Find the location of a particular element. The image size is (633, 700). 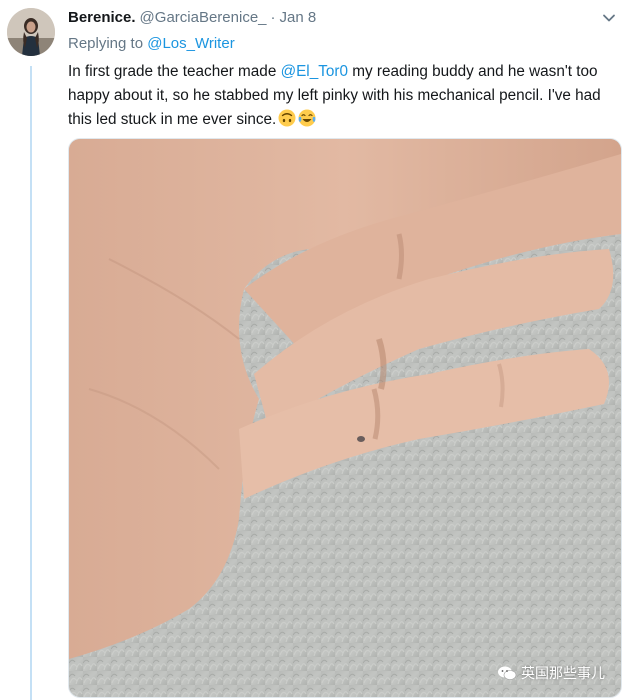

wechat-icon is located at coordinates (507, 673).